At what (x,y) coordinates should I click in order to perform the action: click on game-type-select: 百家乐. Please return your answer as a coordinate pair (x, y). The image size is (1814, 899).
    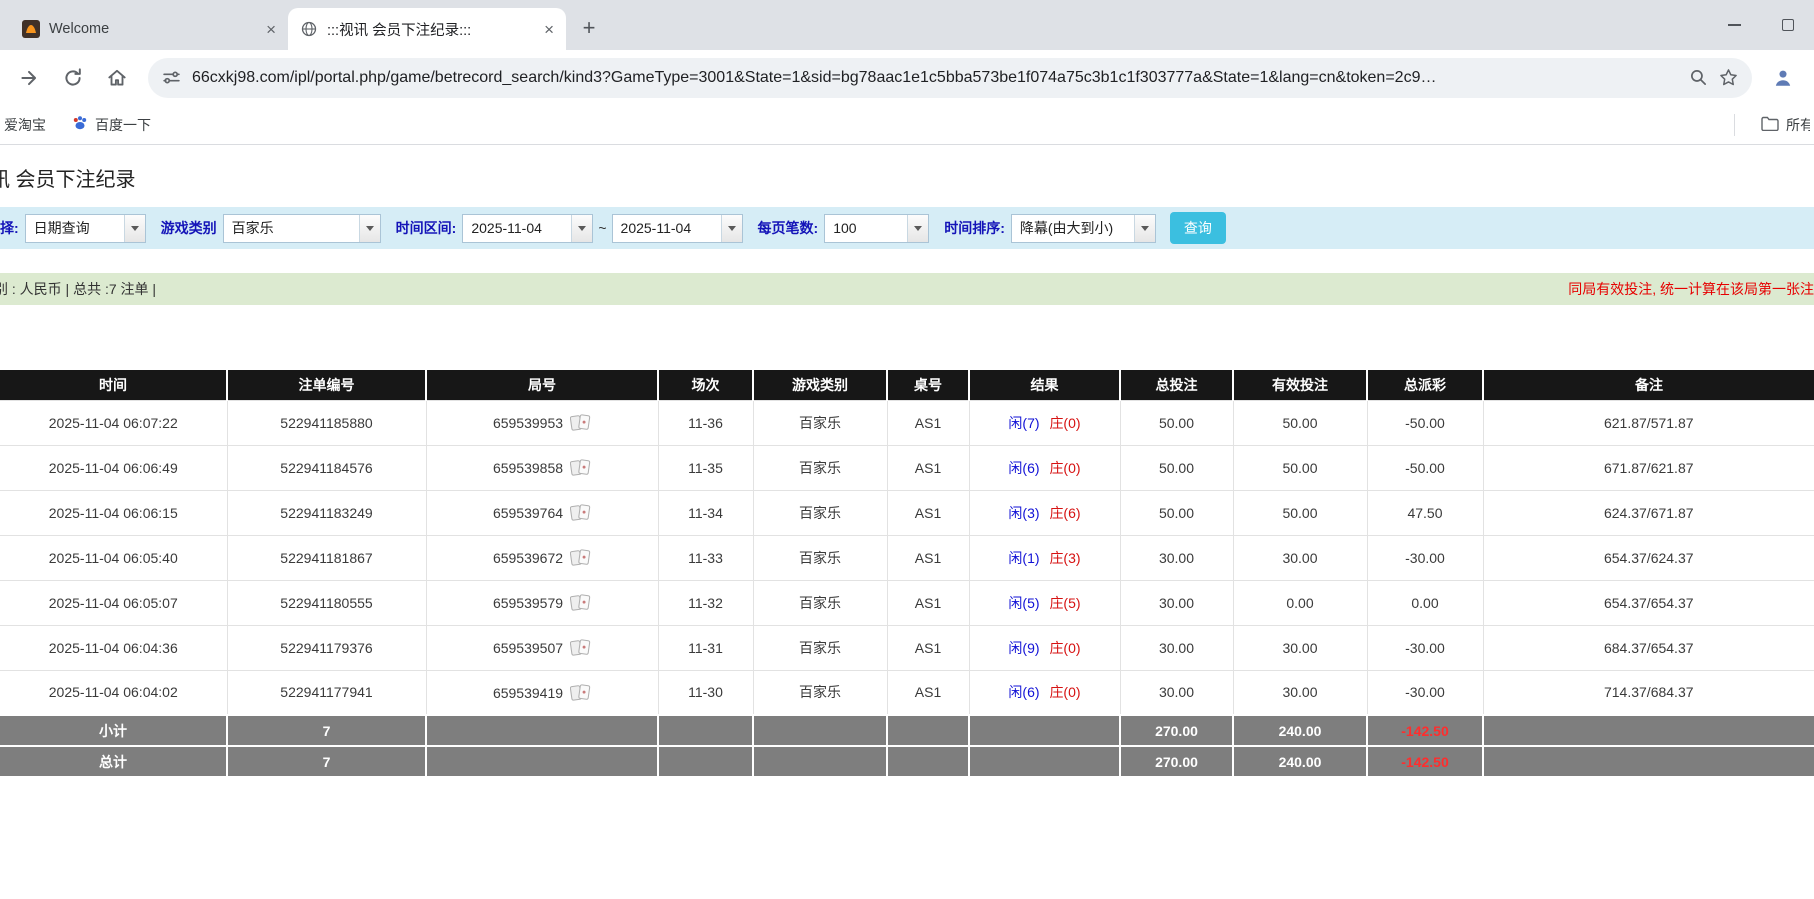
    Looking at the image, I should click on (301, 228).